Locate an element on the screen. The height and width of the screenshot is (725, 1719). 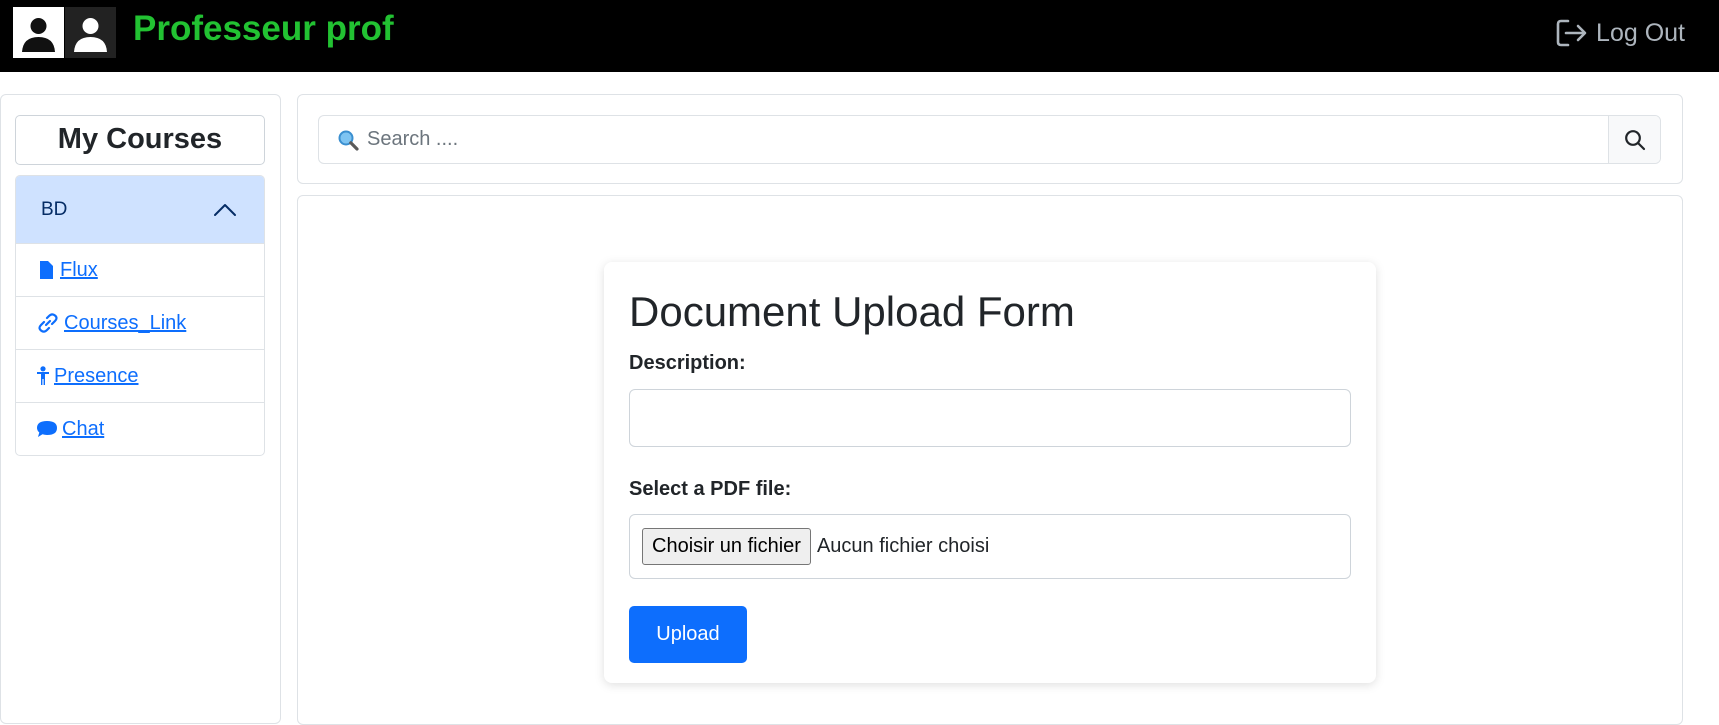
flux-label: Flux is located at coordinates (79, 269).